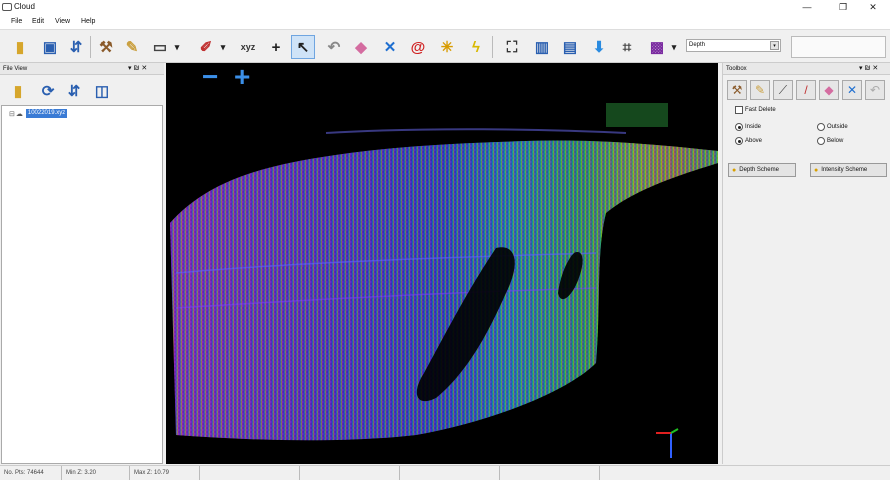 The height and width of the screenshot is (480, 890). Describe the element at coordinates (783, 90) in the screenshot. I see `line-select-icon: ⟋` at that location.